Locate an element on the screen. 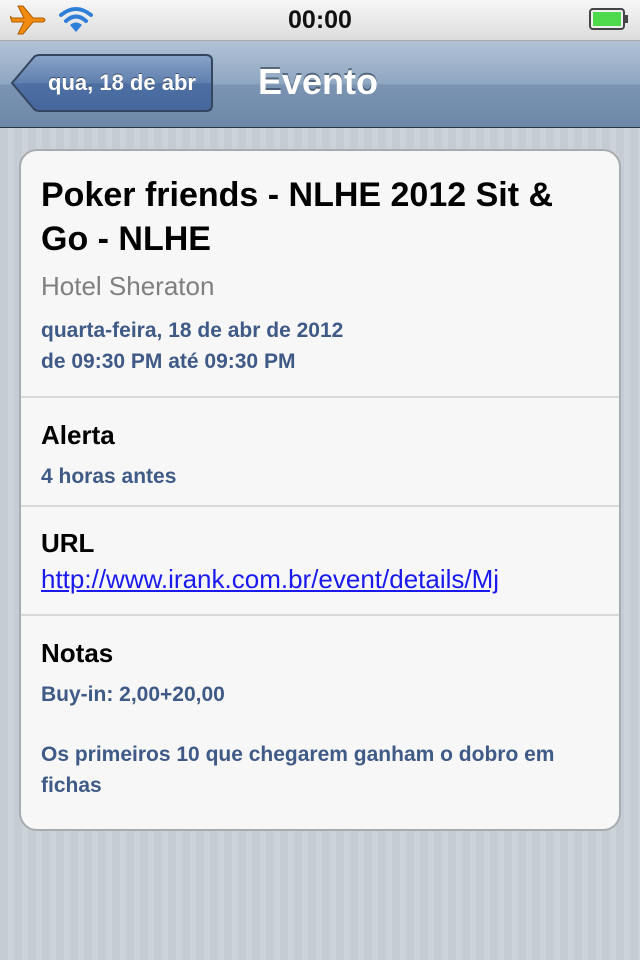  navigation-bar: qua, 18 de abr Evento is located at coordinates (320, 84).